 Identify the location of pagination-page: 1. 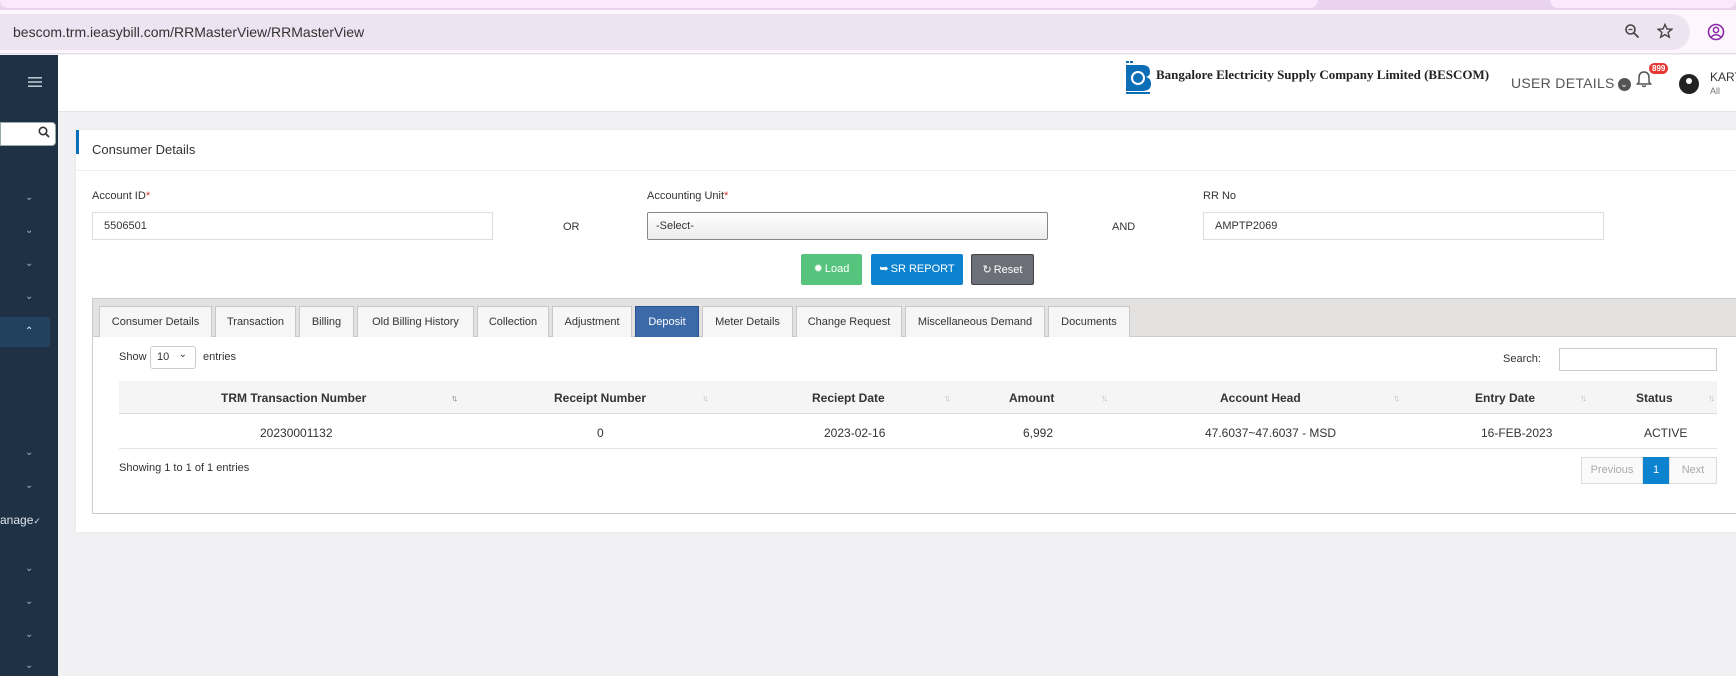
(1656, 470).